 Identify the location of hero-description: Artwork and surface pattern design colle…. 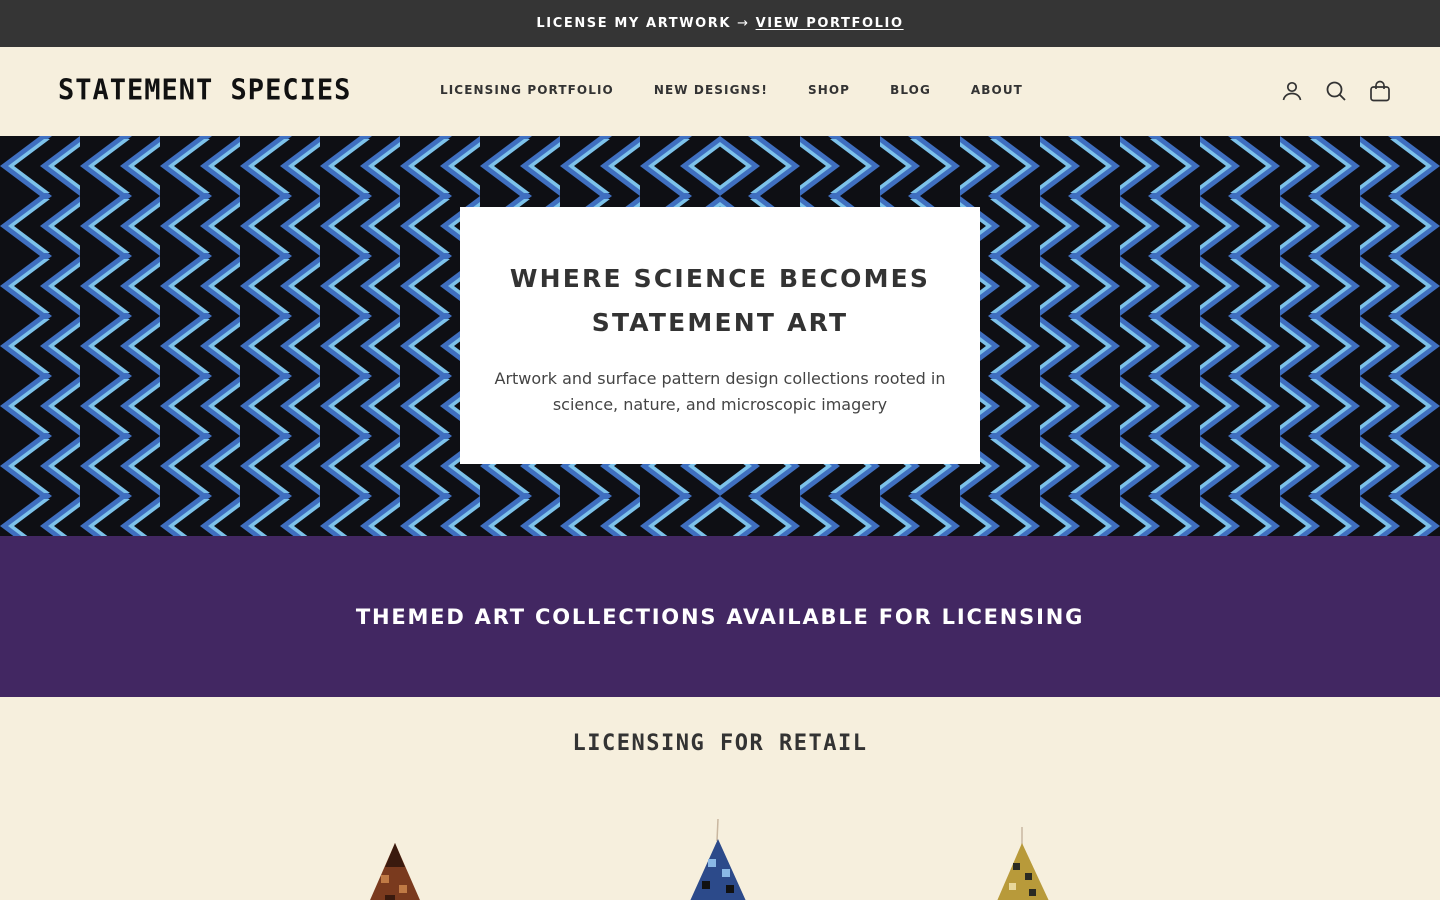
(720, 391).